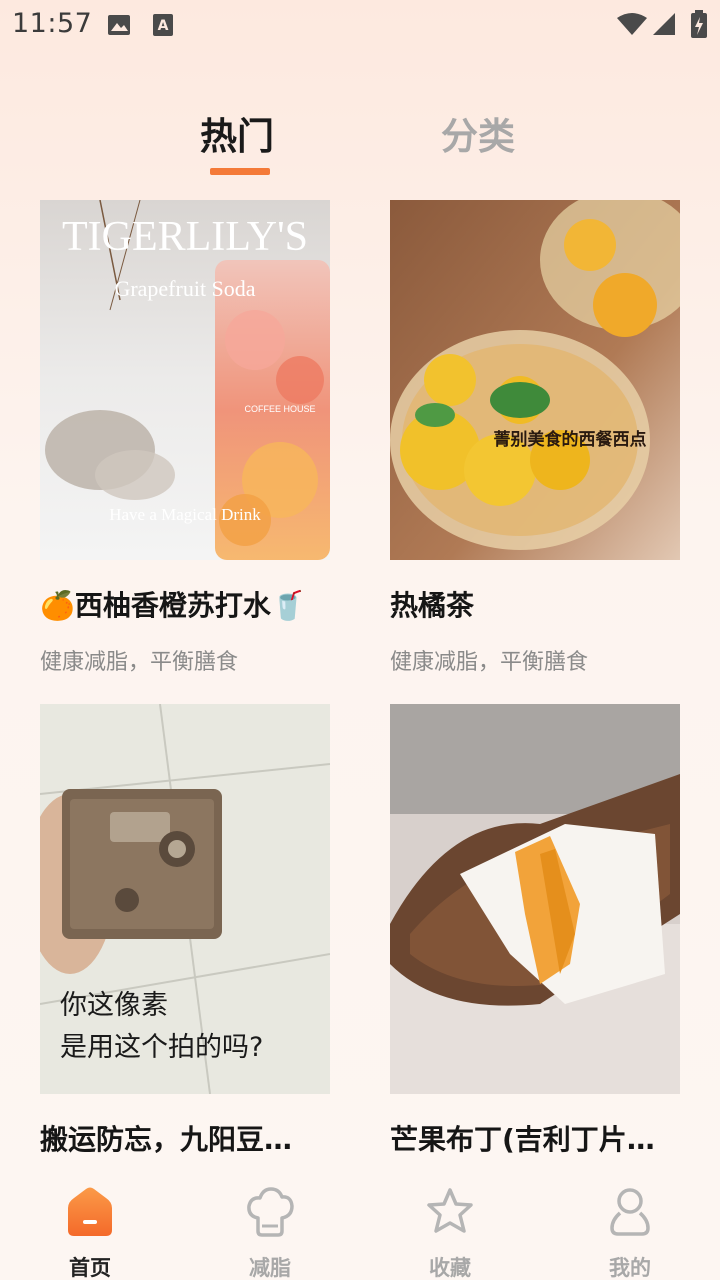 The height and width of the screenshot is (1280, 720). Describe the element at coordinates (173, 605) in the screenshot. I see `recipe-title: 🍊西柚香橙苏打水🥤` at that location.